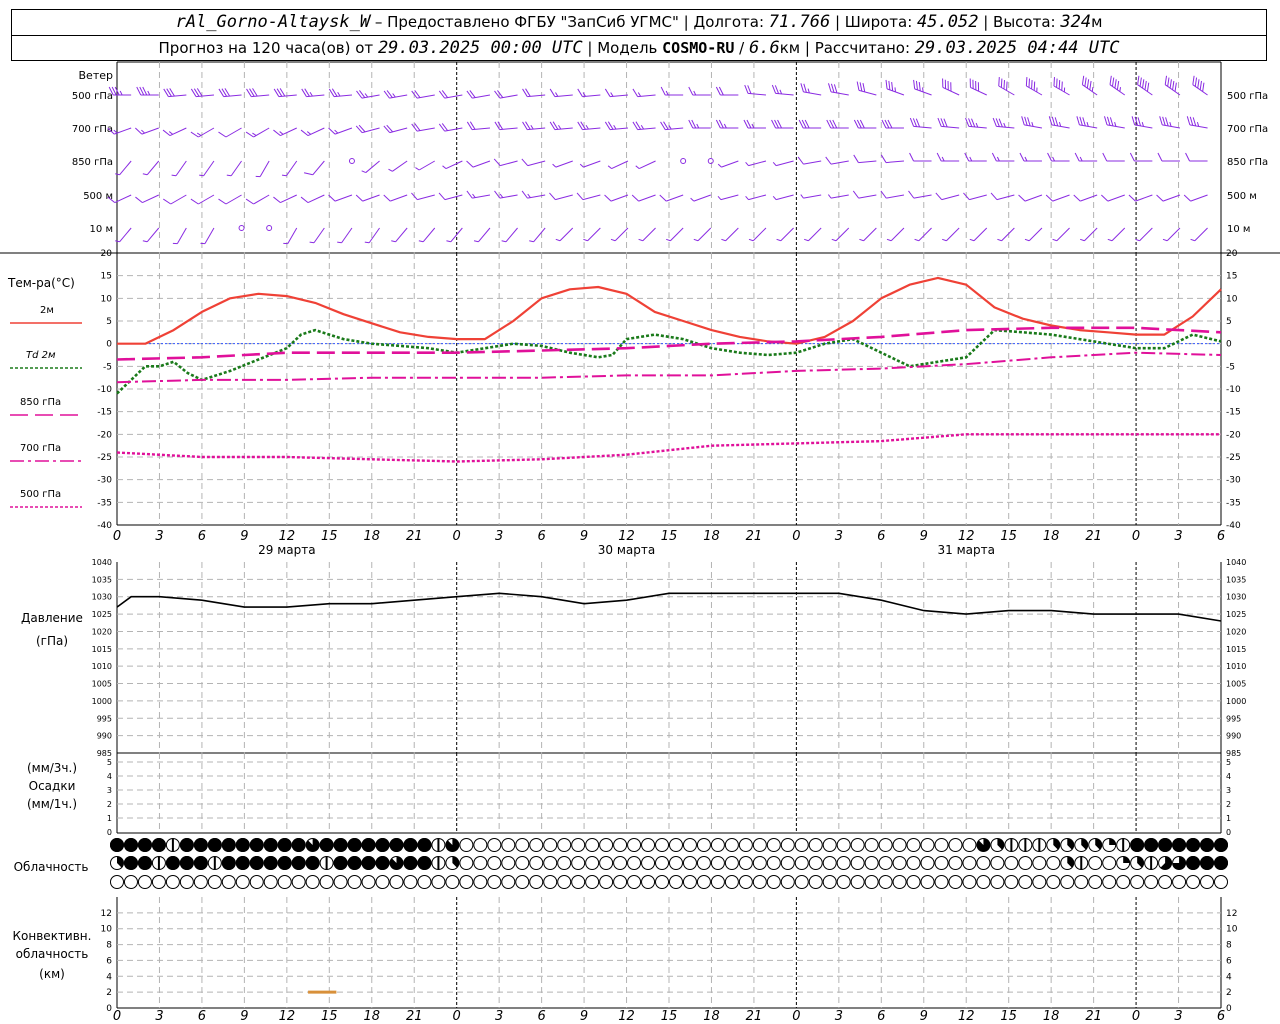 The image size is (1280, 1024). Describe the element at coordinates (107, 367) in the screenshot. I see `temp-tick-left: -5` at that location.